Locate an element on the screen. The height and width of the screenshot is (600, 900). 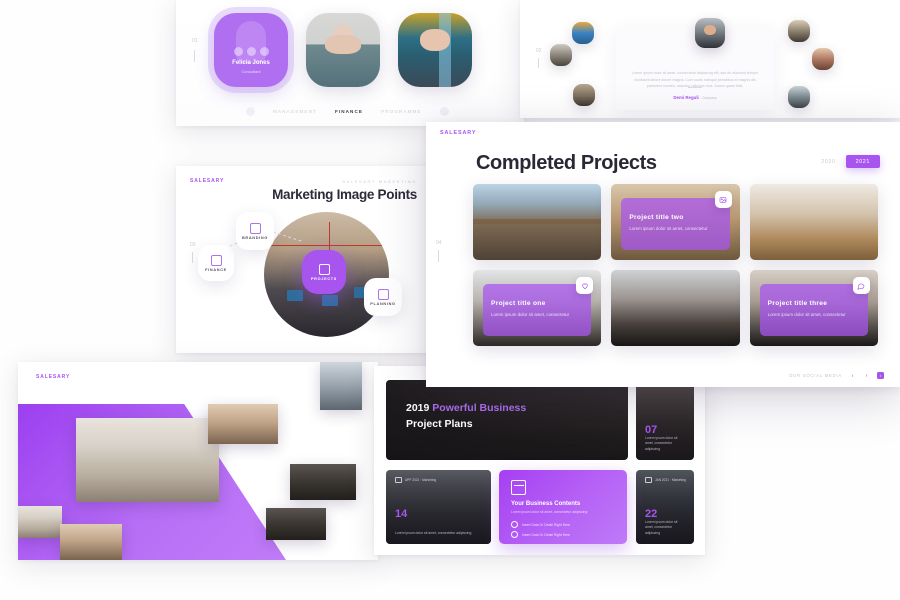
node-label: FINANCE is located at coordinates (216, 269).